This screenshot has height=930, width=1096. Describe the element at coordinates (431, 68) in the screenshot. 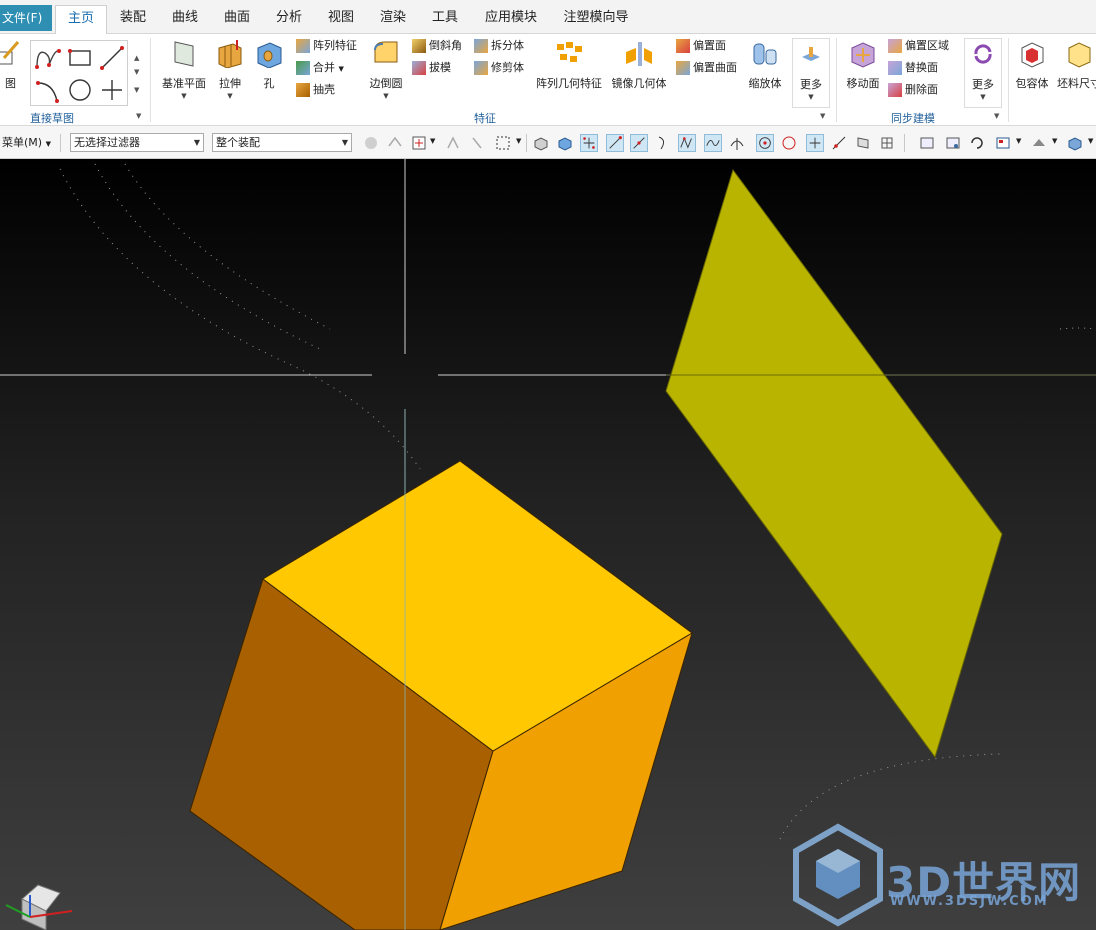

I see `draft-button: 拔模` at that location.